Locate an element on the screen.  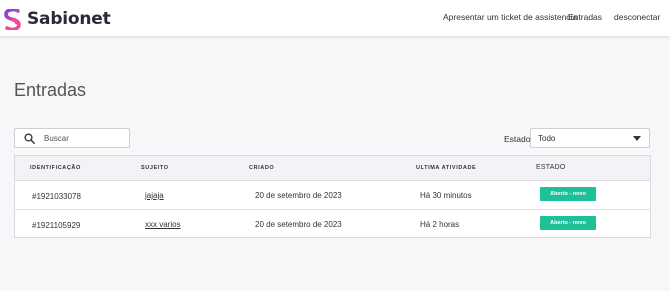
ticket-last-activity: Há 2 horas is located at coordinates (440, 224).